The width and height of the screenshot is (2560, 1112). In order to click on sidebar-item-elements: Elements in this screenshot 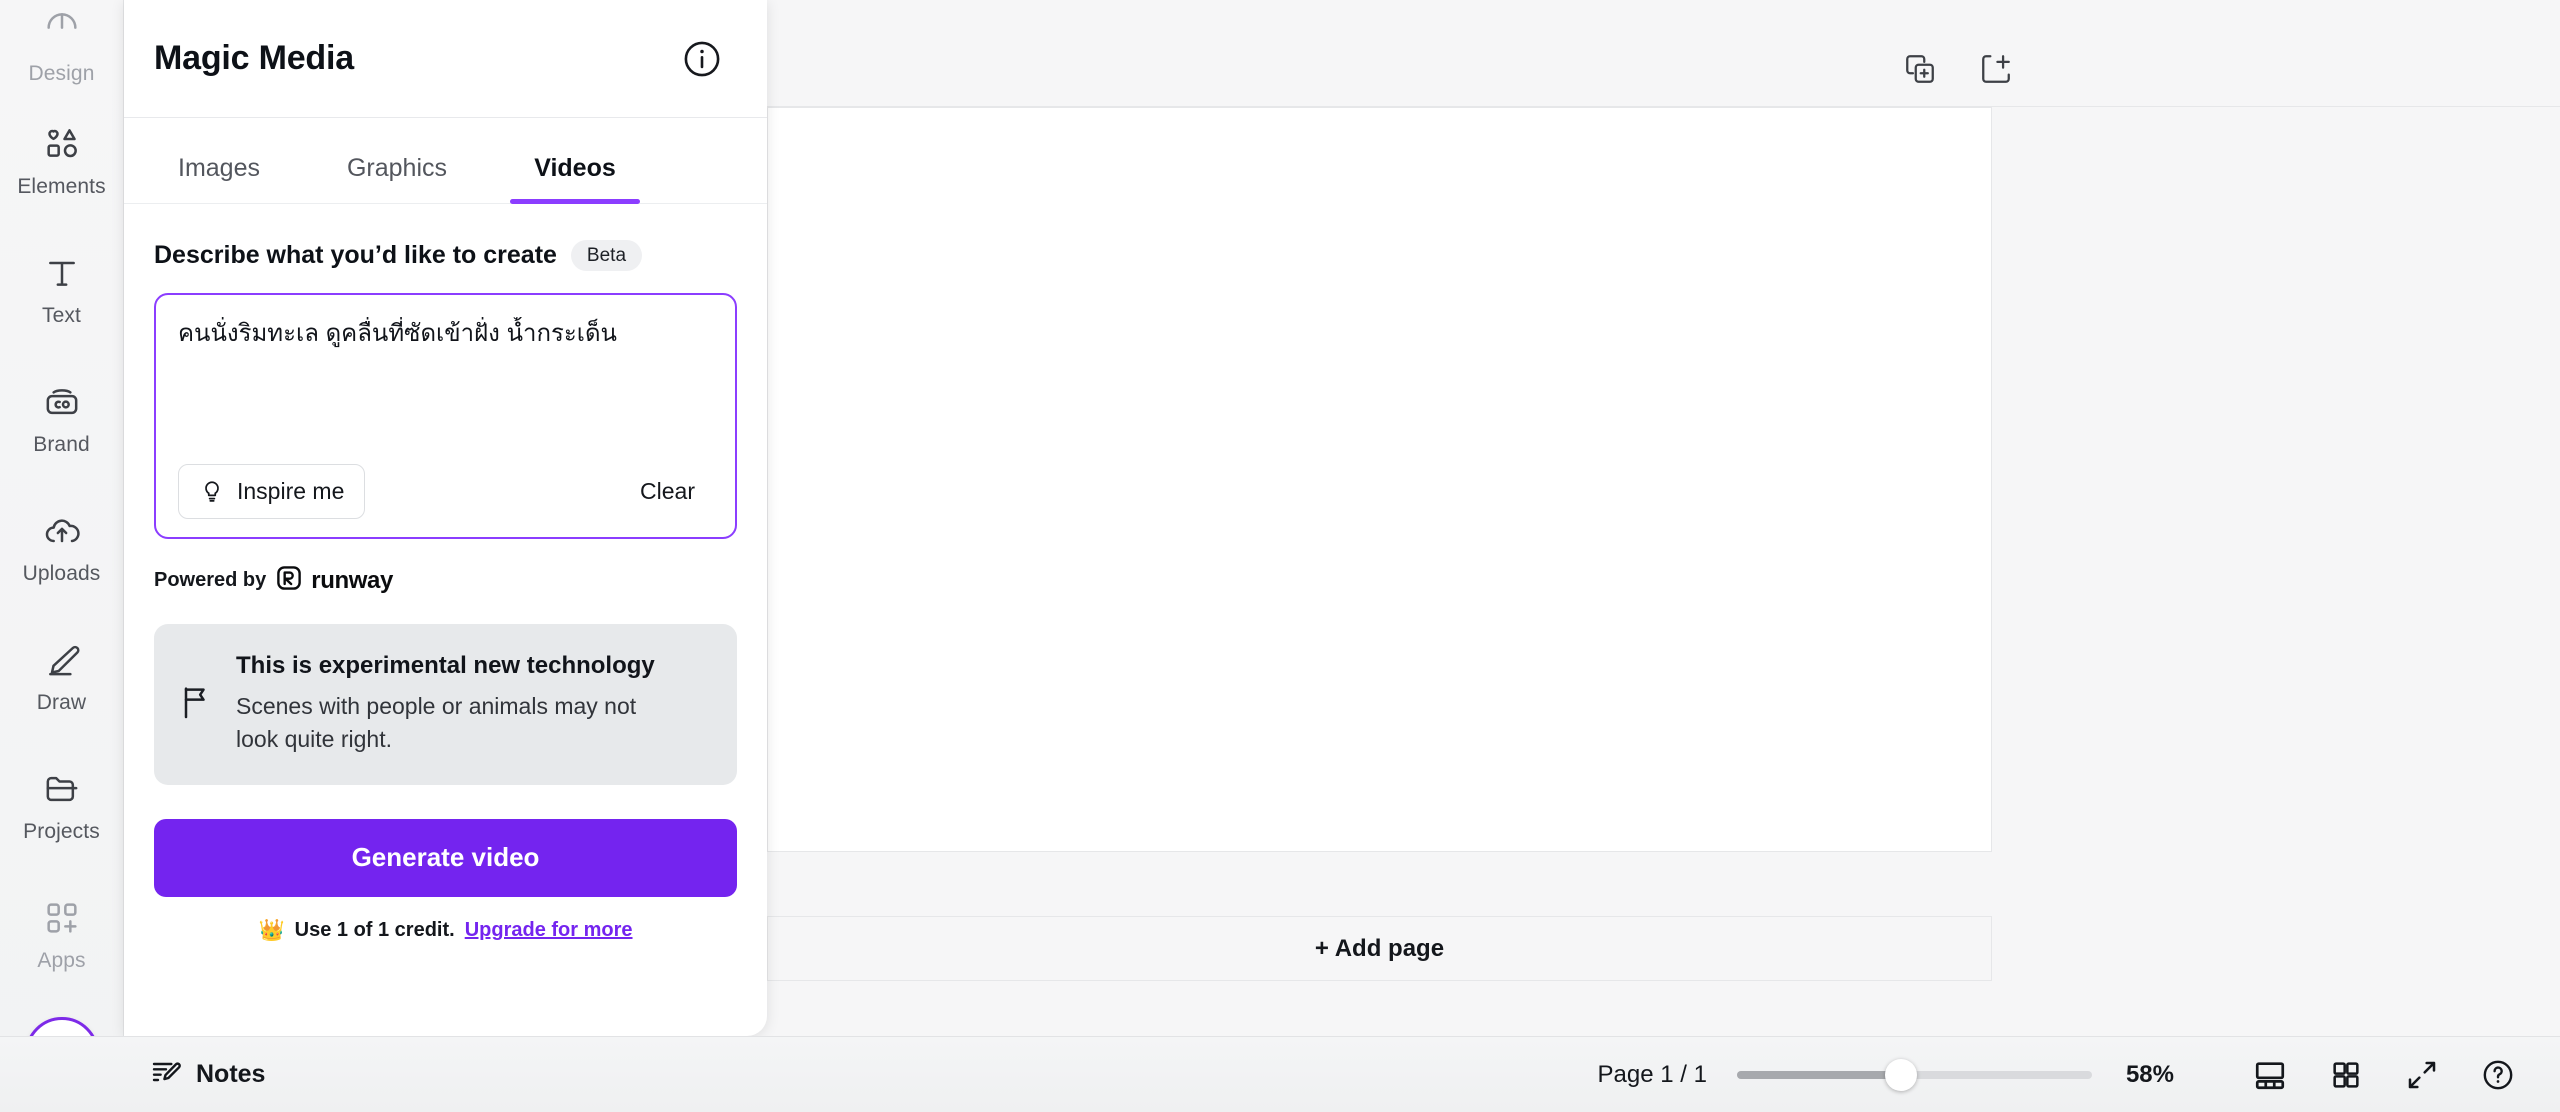, I will do `click(62, 160)`.